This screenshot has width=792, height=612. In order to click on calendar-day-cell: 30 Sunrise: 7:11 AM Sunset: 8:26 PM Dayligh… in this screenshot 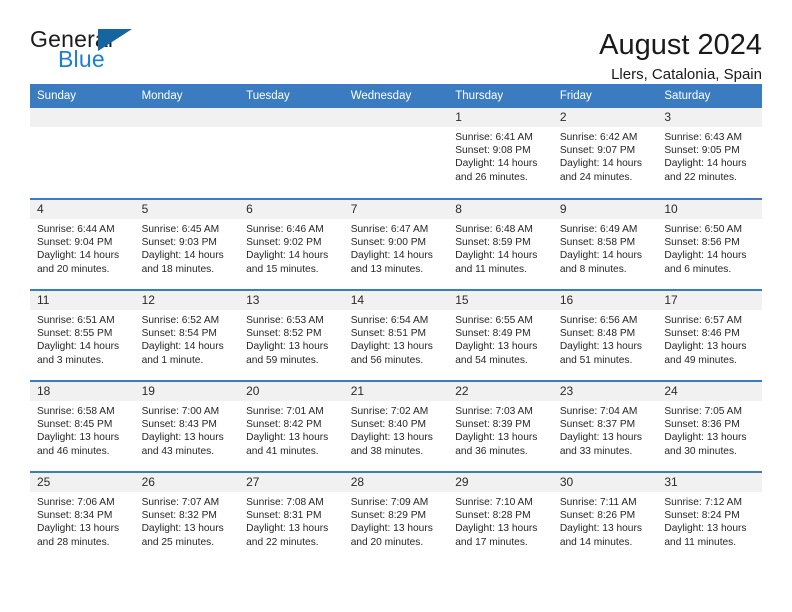, I will do `click(605, 517)`.